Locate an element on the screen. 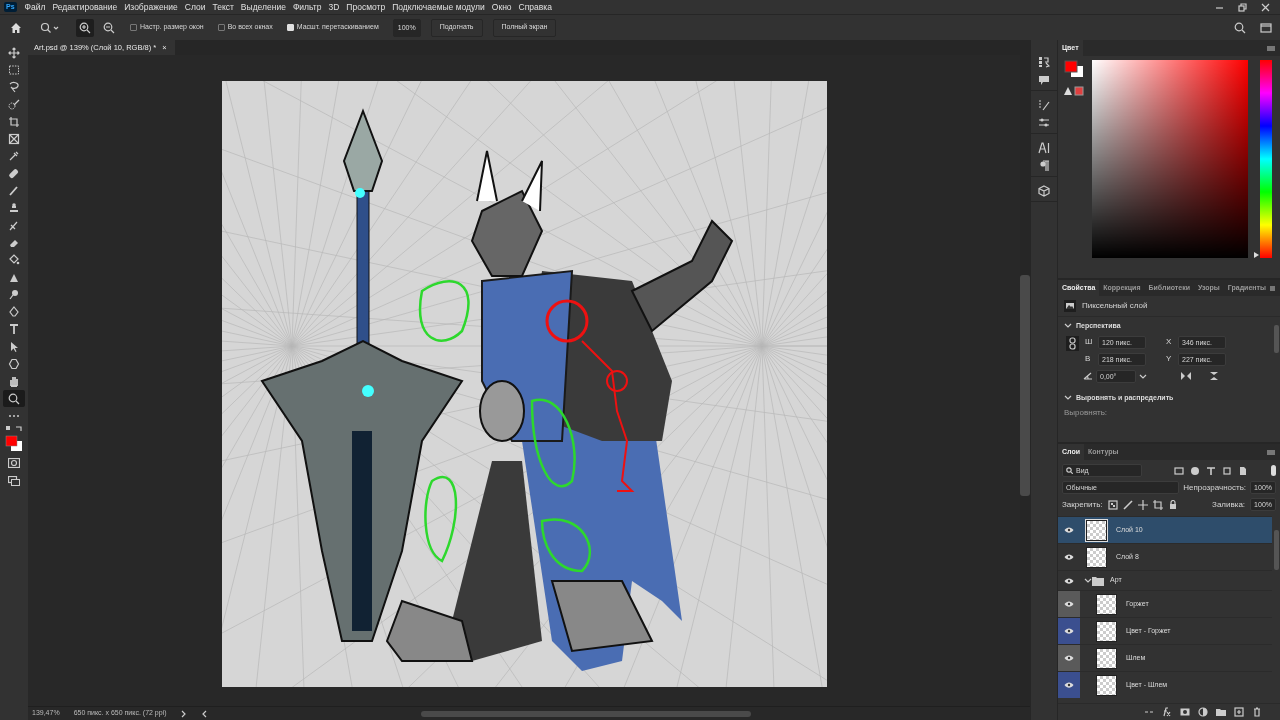 The width and height of the screenshot is (1280, 720). brush-settings-icon is located at coordinates (1044, 105).